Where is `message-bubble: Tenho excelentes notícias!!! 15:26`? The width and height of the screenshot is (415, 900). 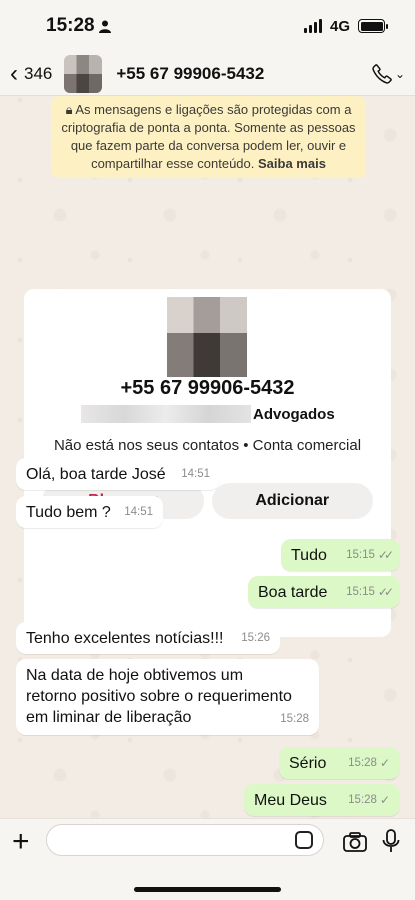
message-bubble: Tenho excelentes notícias!!! 15:26 is located at coordinates (148, 638).